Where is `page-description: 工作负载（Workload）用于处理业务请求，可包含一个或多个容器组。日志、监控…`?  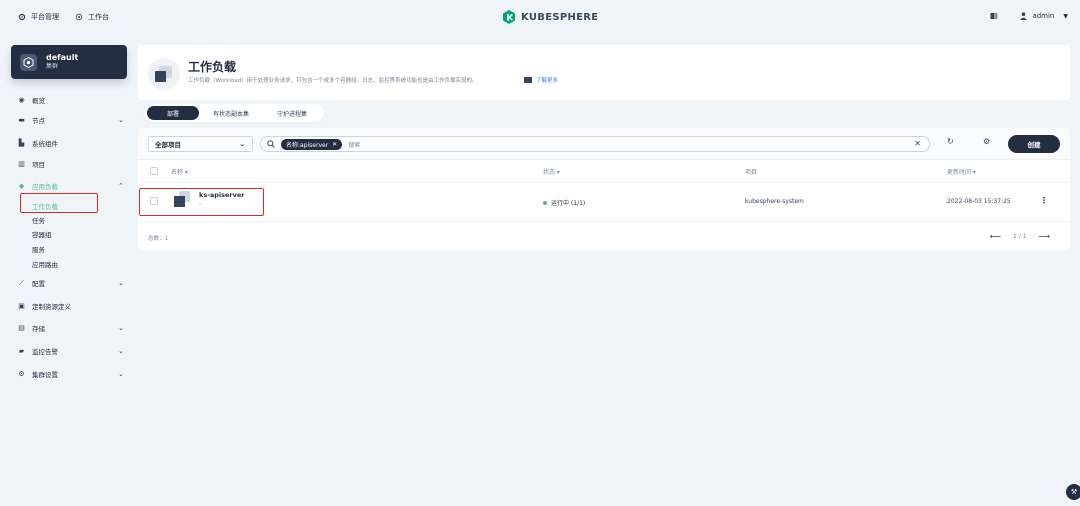 page-description: 工作负载（Workload）用于处理业务请求，可包含一个或多个容器组。日志、监控… is located at coordinates (333, 81).